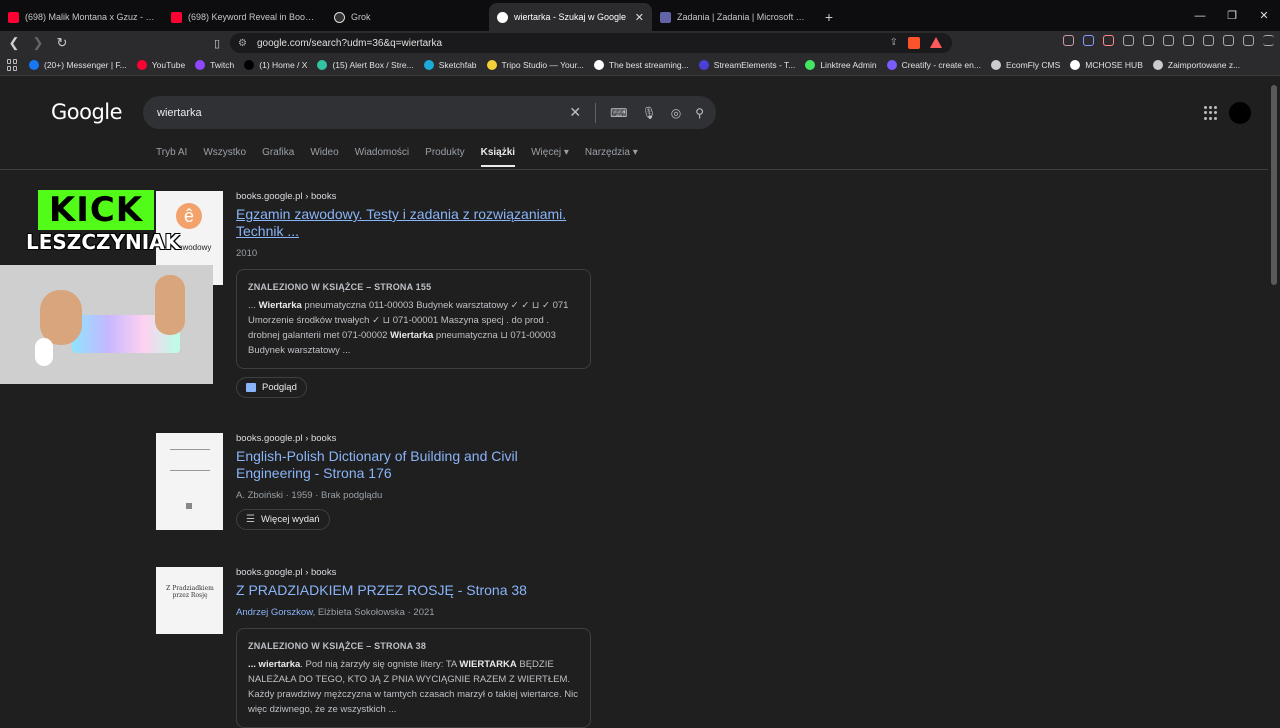  I want to click on tab-images: Grafika, so click(278, 157).